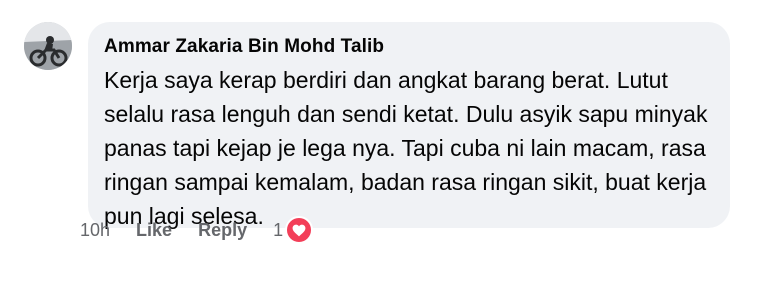  What do you see at coordinates (278, 229) in the screenshot?
I see `reaction-count: 1` at bounding box center [278, 229].